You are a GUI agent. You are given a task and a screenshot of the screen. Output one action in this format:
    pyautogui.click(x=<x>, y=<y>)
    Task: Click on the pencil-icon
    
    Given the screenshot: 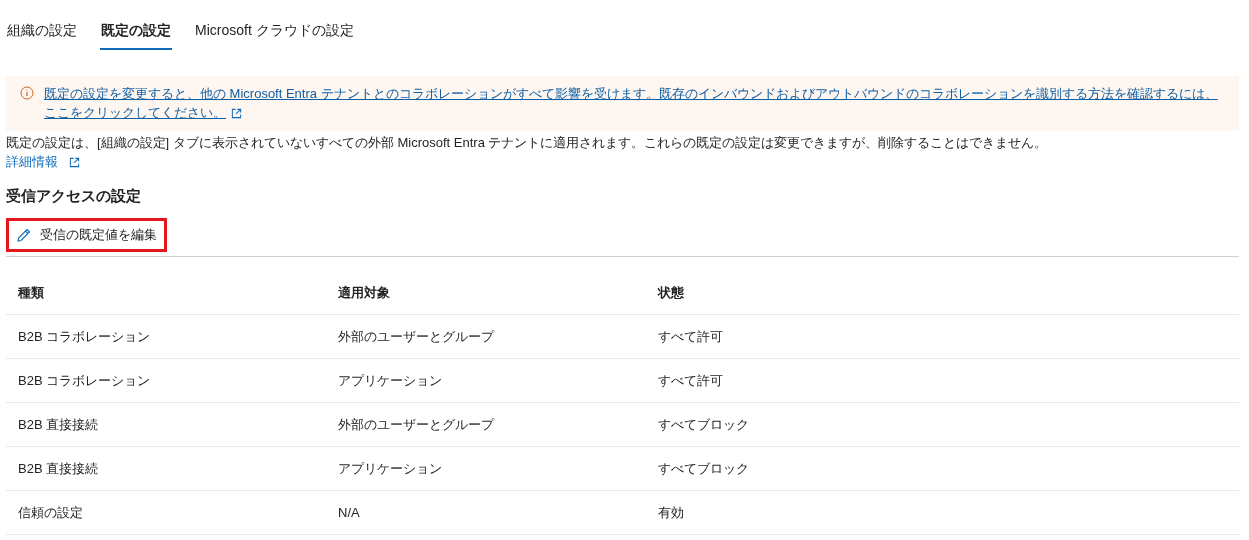 What is the action you would take?
    pyautogui.click(x=24, y=235)
    